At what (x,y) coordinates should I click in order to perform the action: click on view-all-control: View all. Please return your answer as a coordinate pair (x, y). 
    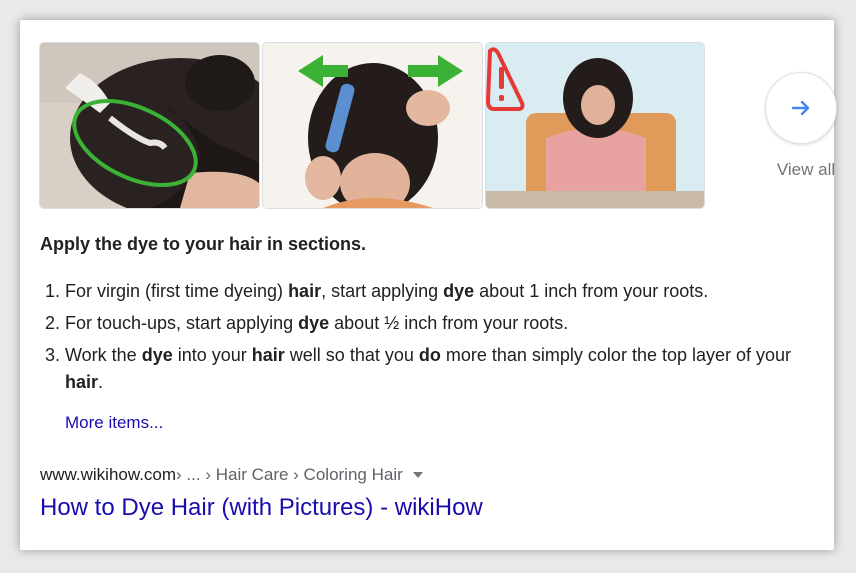
    Looking at the image, I should click on (801, 126).